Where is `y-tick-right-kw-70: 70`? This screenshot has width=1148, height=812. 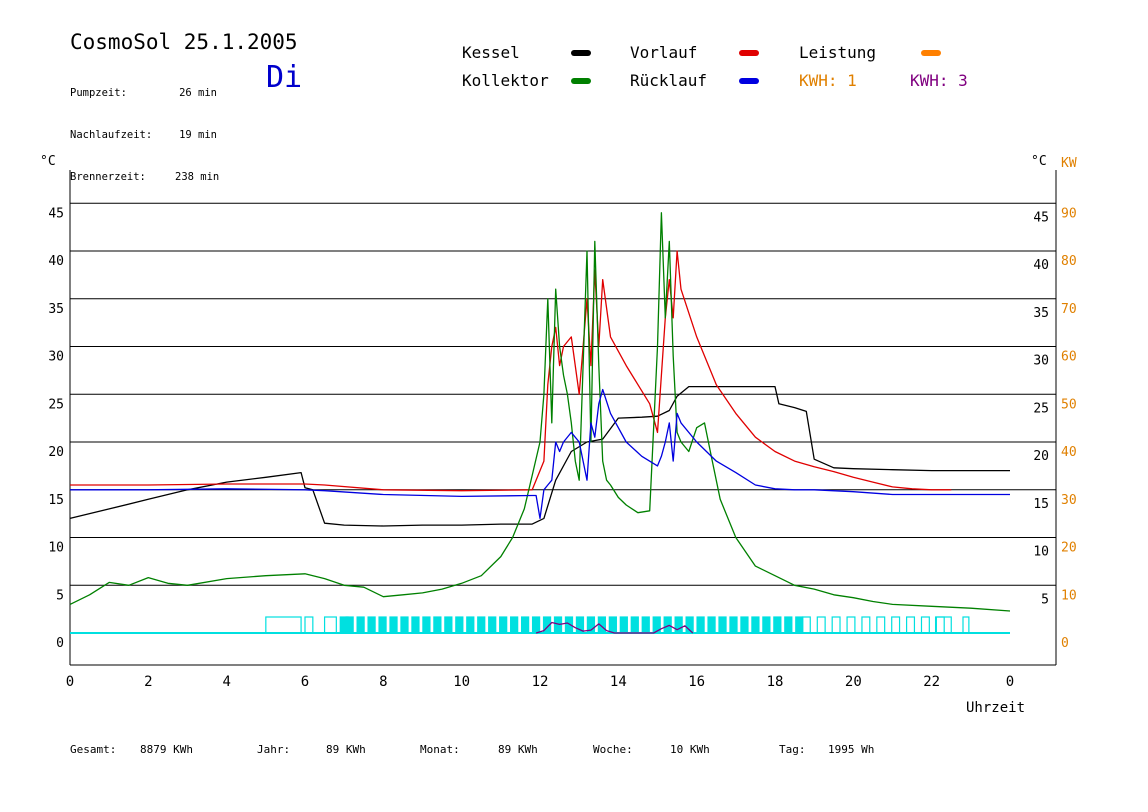 y-tick-right-kw-70: 70 is located at coordinates (1069, 309).